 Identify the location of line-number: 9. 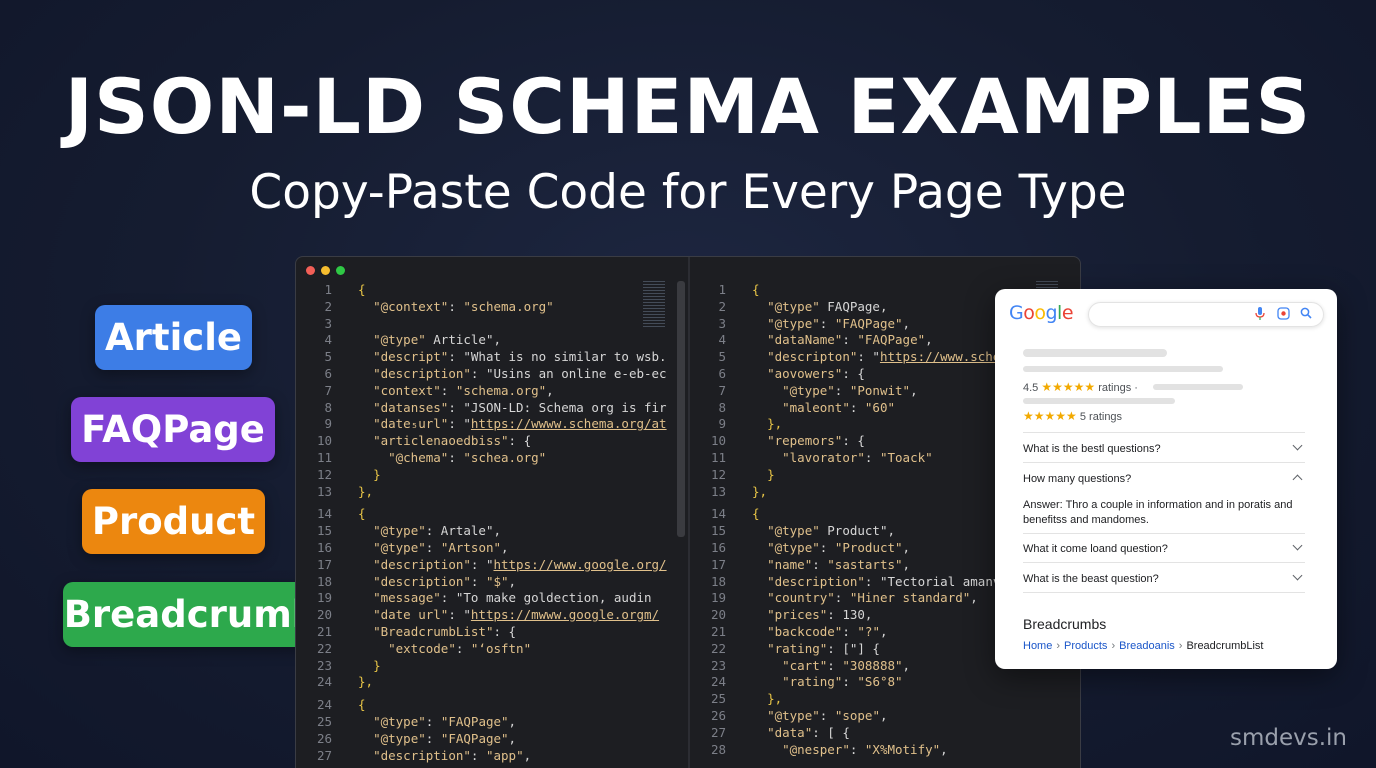
(328, 424).